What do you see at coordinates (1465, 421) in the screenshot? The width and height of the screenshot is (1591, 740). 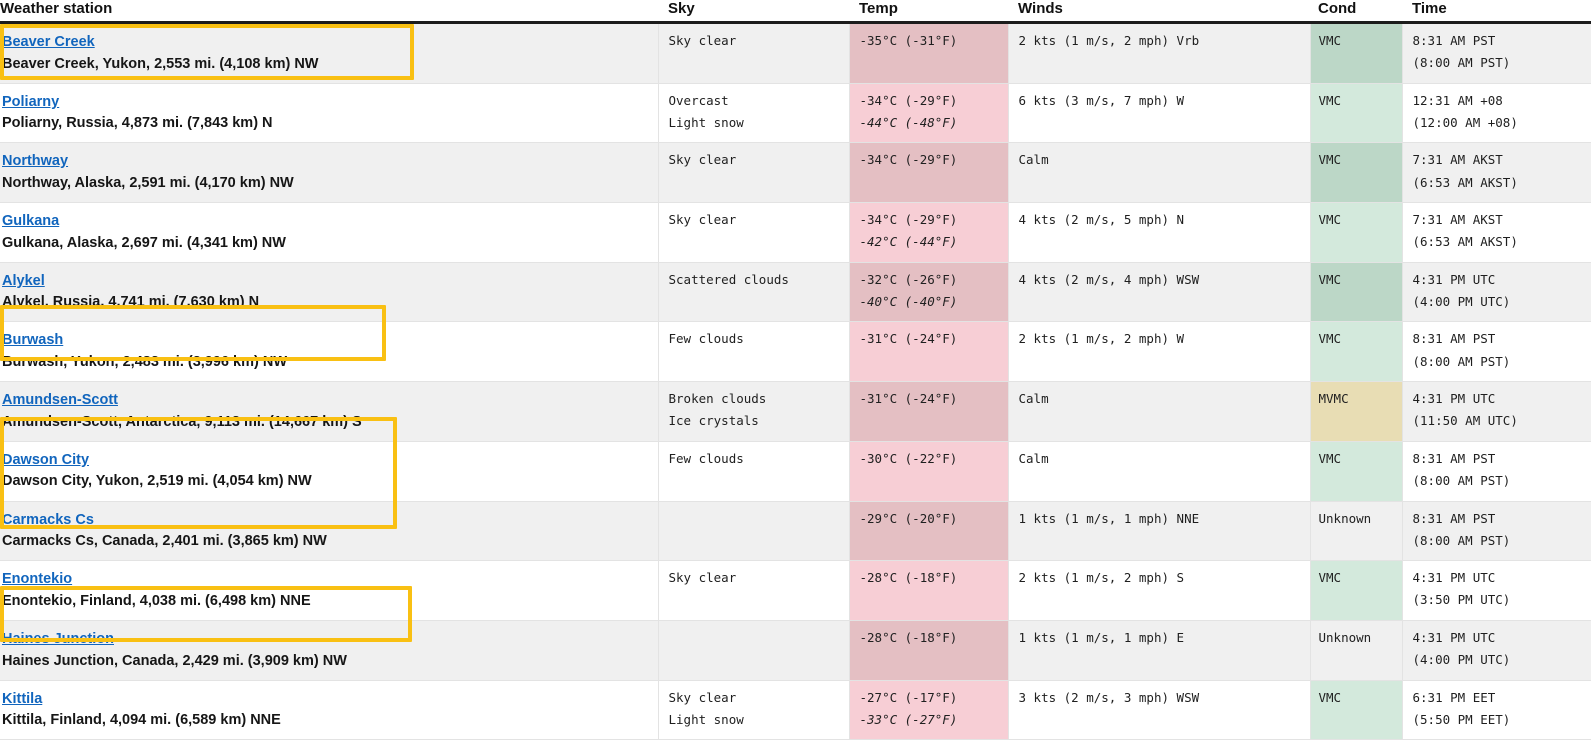 I see `report-time: (11:50 AM UTC)` at bounding box center [1465, 421].